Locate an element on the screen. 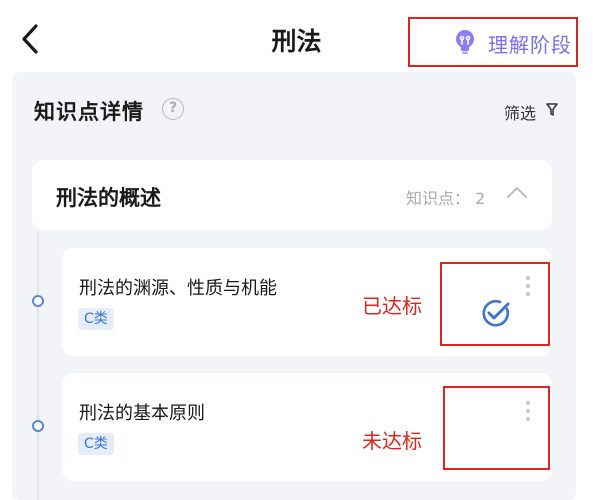 The image size is (593, 500). filter-label: 筛选 is located at coordinates (520, 113).